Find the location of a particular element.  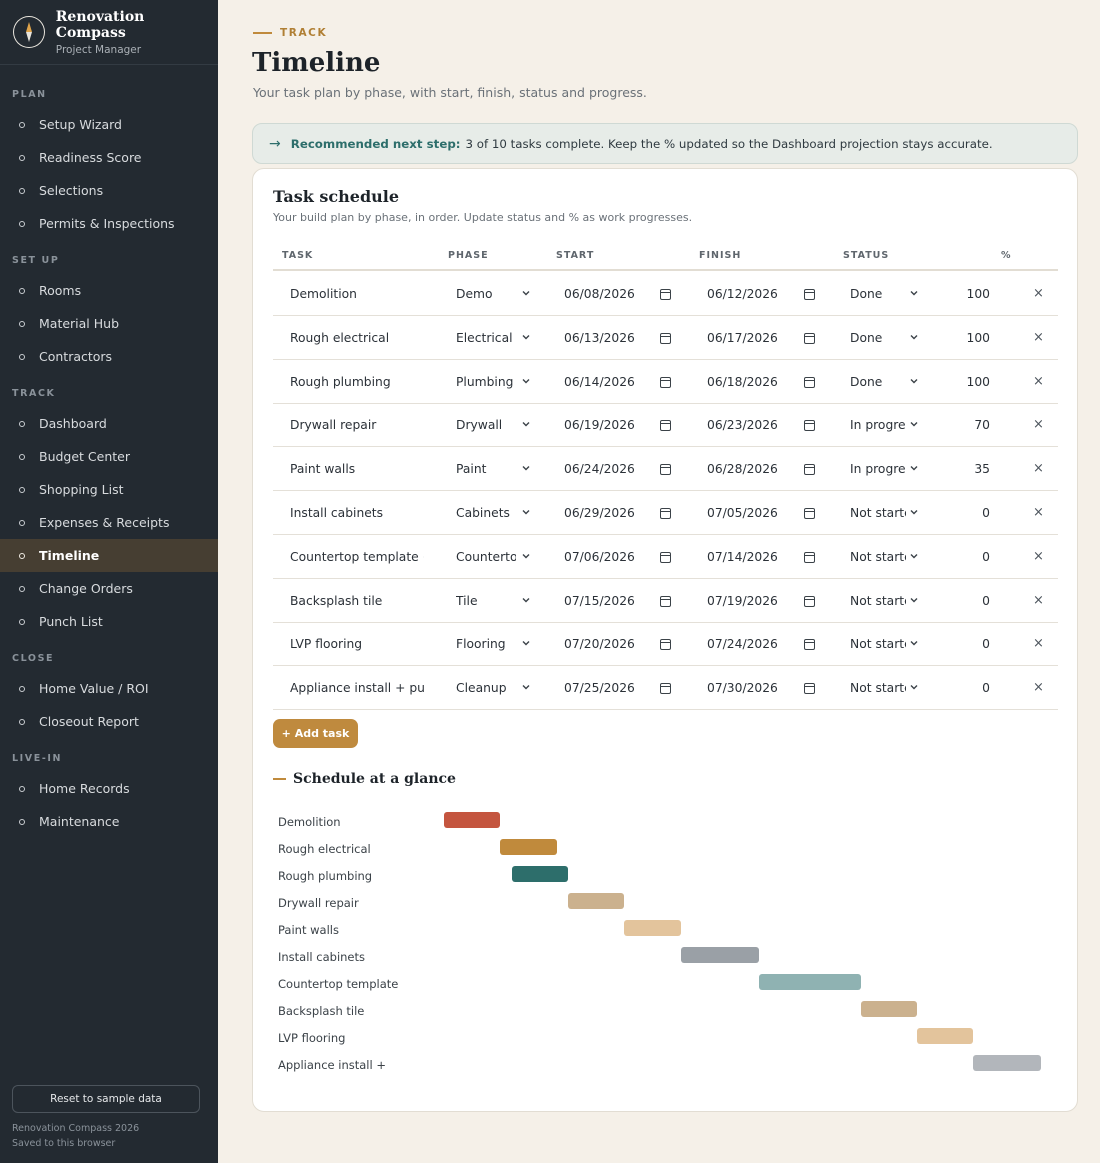

compass-icon is located at coordinates (29, 32).